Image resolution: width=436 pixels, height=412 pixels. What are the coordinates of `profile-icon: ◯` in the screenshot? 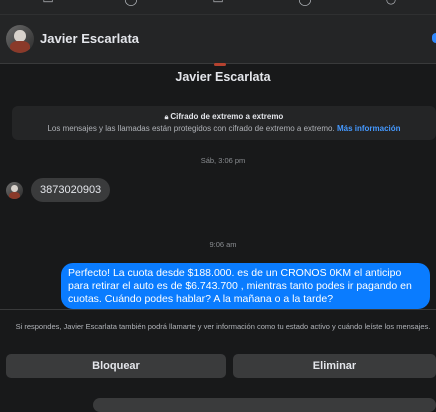 It's located at (305, 3).